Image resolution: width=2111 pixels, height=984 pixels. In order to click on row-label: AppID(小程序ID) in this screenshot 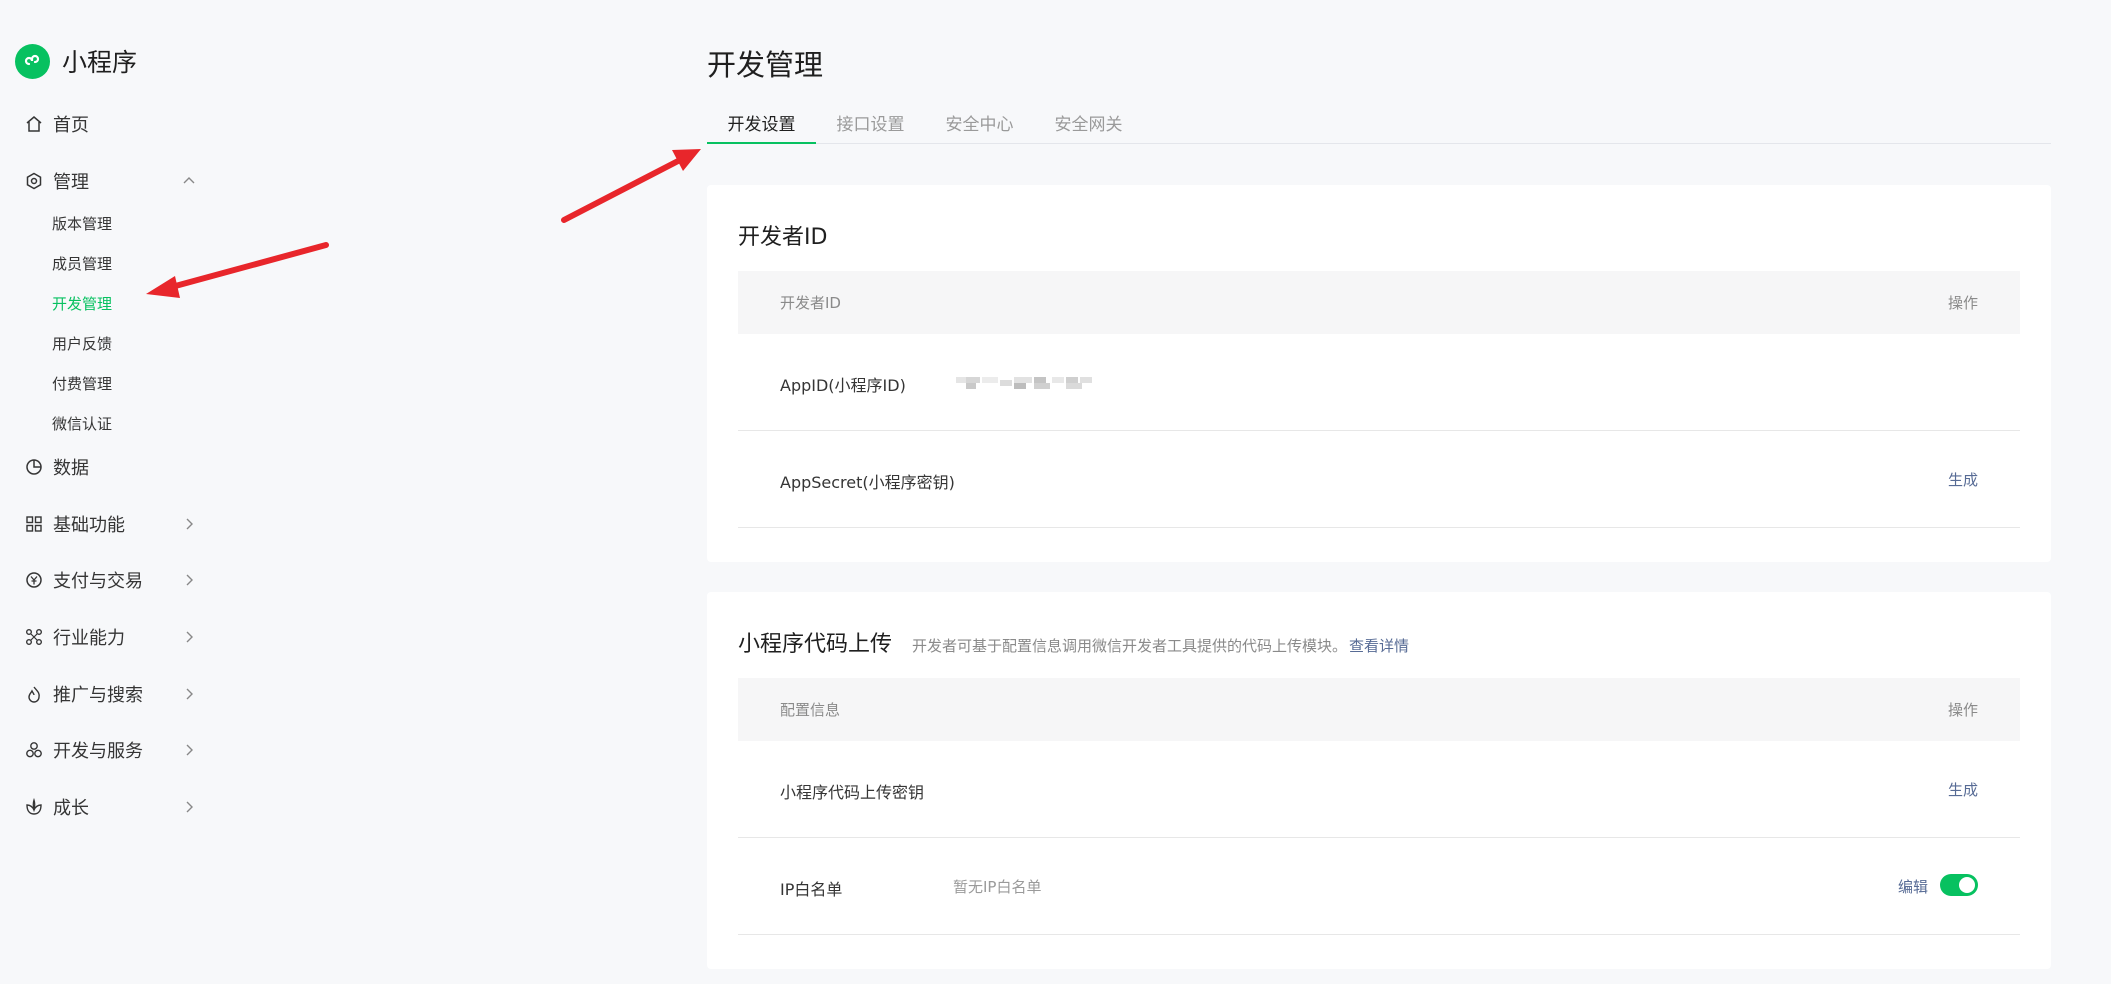, I will do `click(843, 385)`.